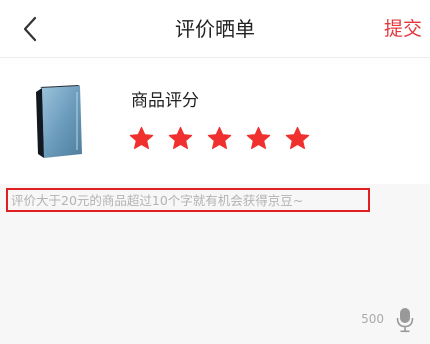  What do you see at coordinates (165, 101) in the screenshot?
I see `rating-label: 商品评分` at bounding box center [165, 101].